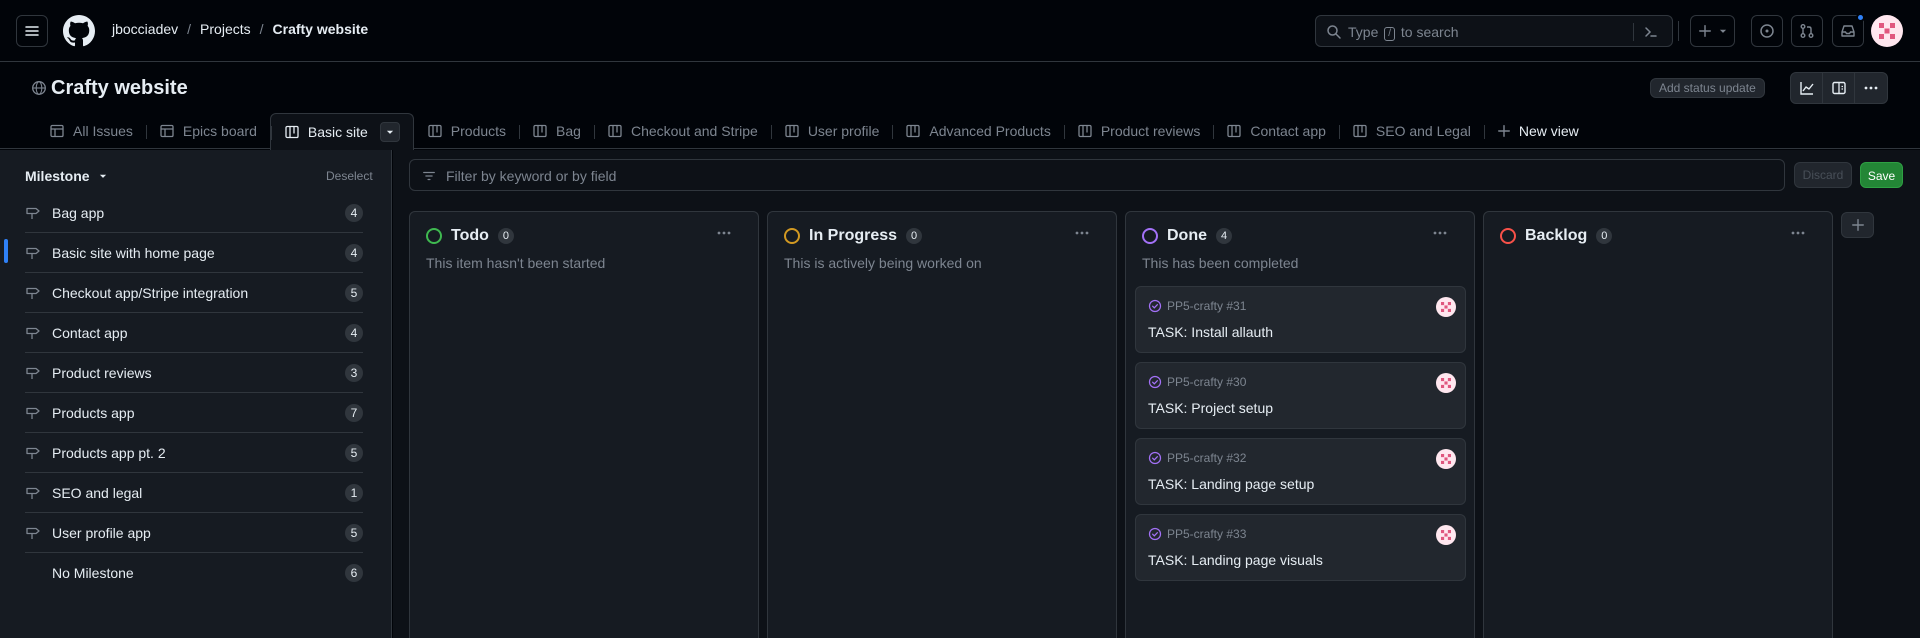 Image resolution: width=1920 pixels, height=638 pixels. What do you see at coordinates (90, 332) in the screenshot?
I see `sidebar-item-label: Contact app` at bounding box center [90, 332].